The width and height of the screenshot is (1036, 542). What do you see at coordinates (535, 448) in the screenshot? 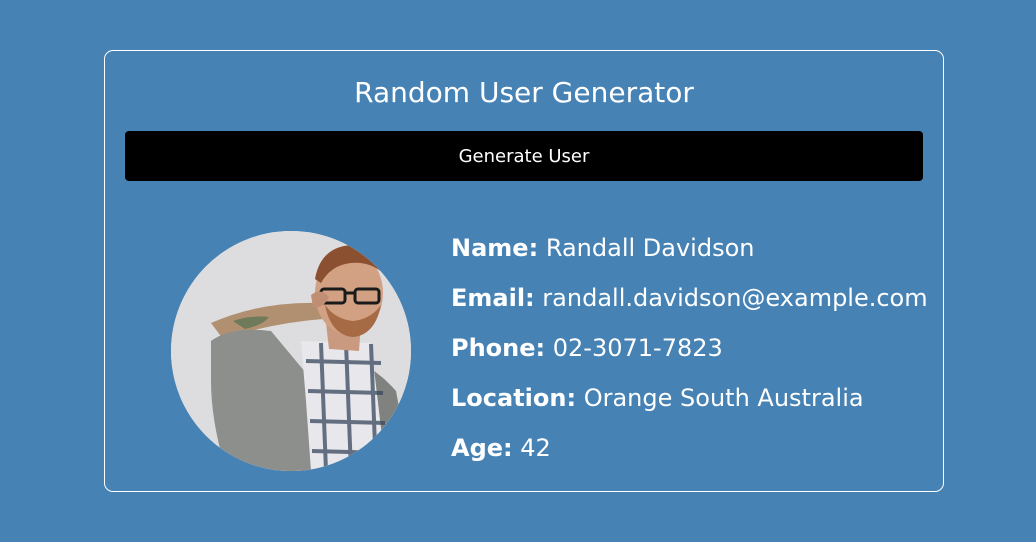
I see `detail-value: 42` at bounding box center [535, 448].